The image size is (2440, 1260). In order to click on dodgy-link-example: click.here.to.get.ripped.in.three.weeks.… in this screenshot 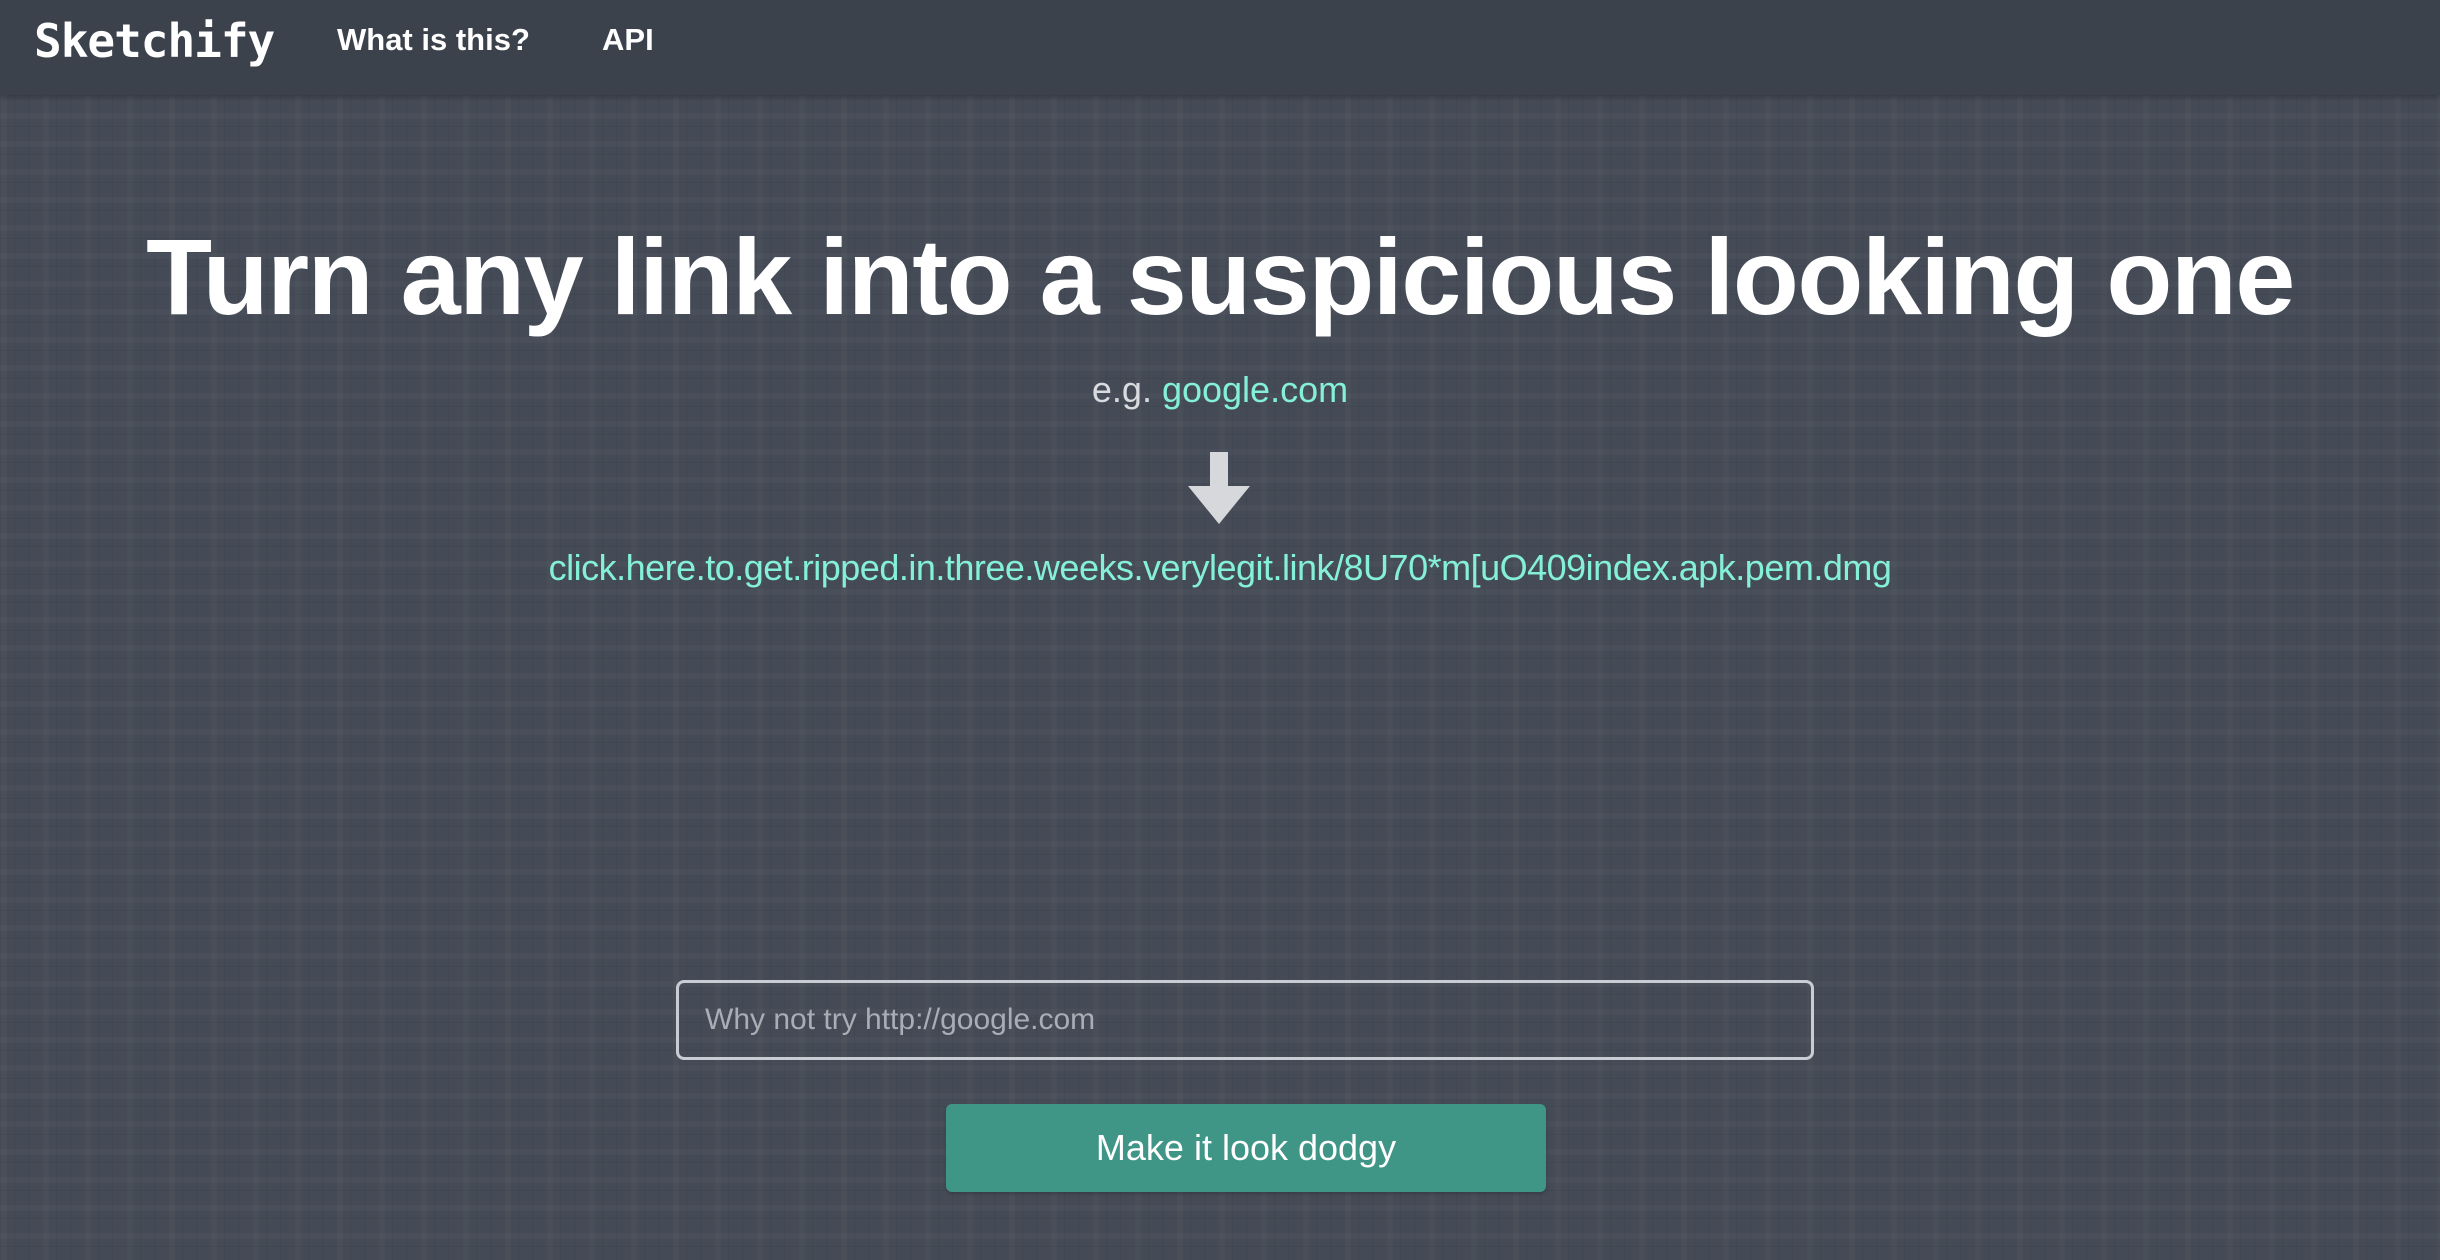, I will do `click(1220, 568)`.